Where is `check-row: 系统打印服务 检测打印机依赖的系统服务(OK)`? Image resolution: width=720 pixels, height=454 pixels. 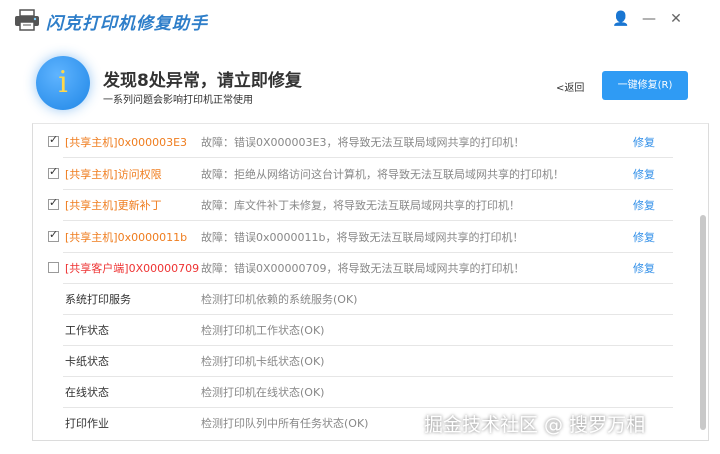 check-row: 系统打印服务 检测打印机依赖的系统服务(OK) is located at coordinates (353, 298).